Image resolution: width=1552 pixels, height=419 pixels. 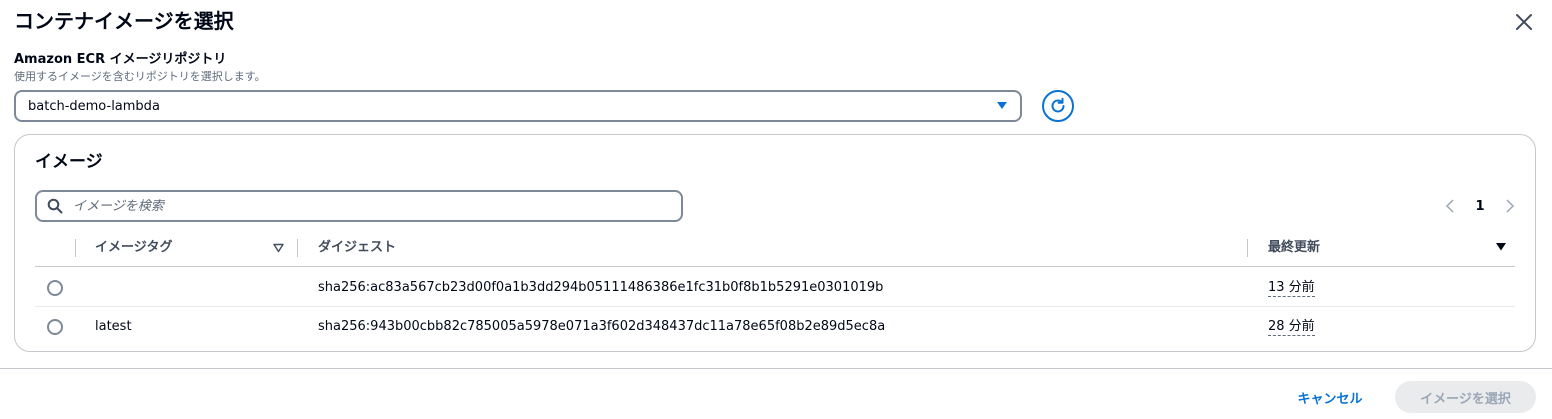 What do you see at coordinates (94, 106) in the screenshot?
I see `repository-select-value: batch-demo-lambda` at bounding box center [94, 106].